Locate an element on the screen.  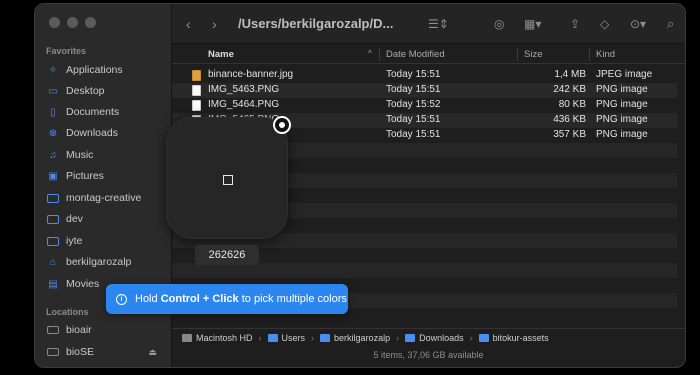
sidebar-item-label: Desktop is located at coordinates (85, 91).